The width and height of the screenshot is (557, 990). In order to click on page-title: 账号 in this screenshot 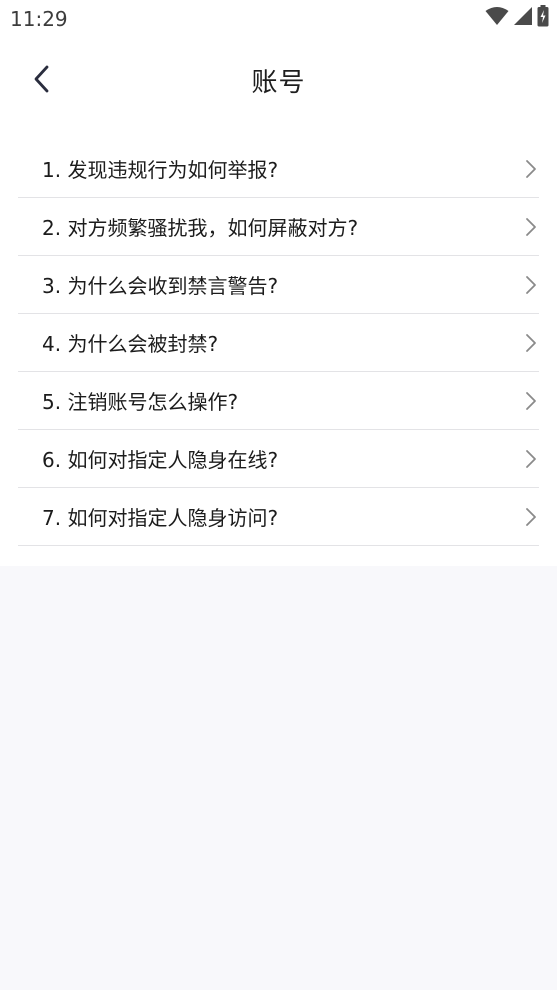, I will do `click(278, 83)`.